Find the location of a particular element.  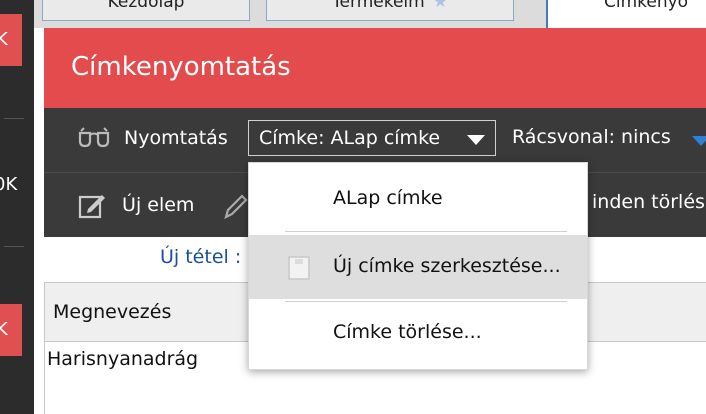

page-title: Címkenyomtatás is located at coordinates (181, 67).